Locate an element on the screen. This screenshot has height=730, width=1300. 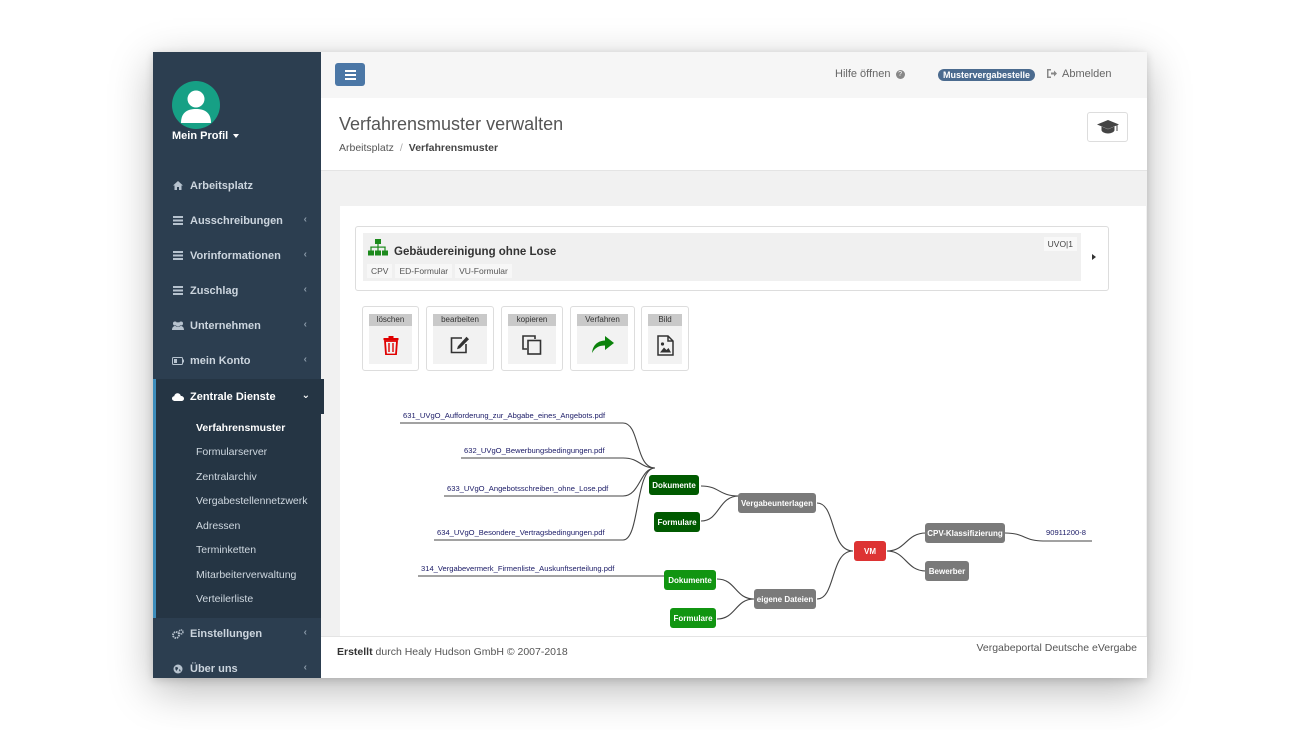
caret-down-icon is located at coordinates (236, 136).